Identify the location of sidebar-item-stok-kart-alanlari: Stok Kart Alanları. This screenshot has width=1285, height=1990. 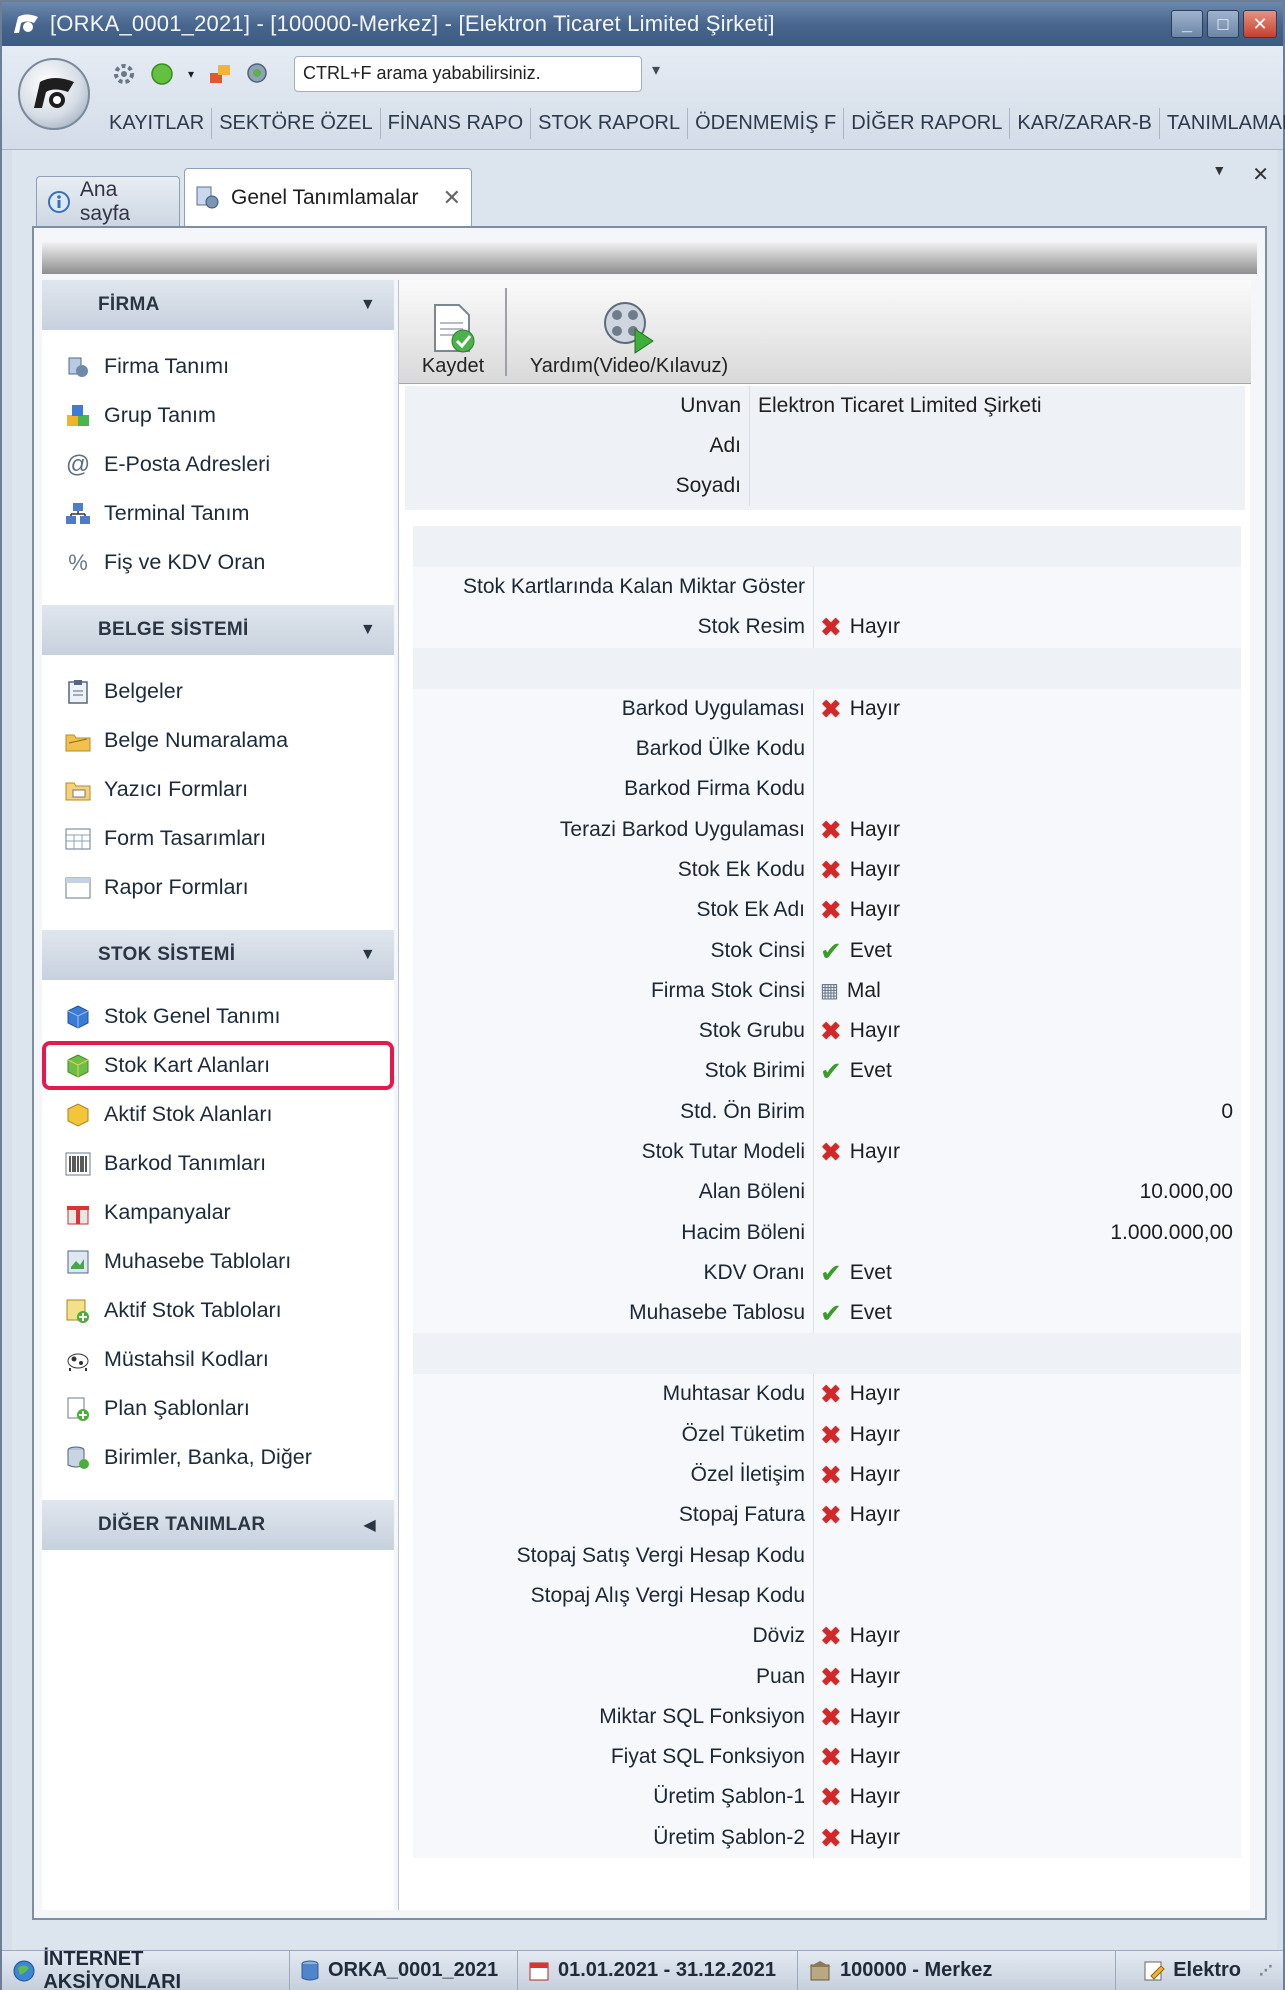
(218, 1065).